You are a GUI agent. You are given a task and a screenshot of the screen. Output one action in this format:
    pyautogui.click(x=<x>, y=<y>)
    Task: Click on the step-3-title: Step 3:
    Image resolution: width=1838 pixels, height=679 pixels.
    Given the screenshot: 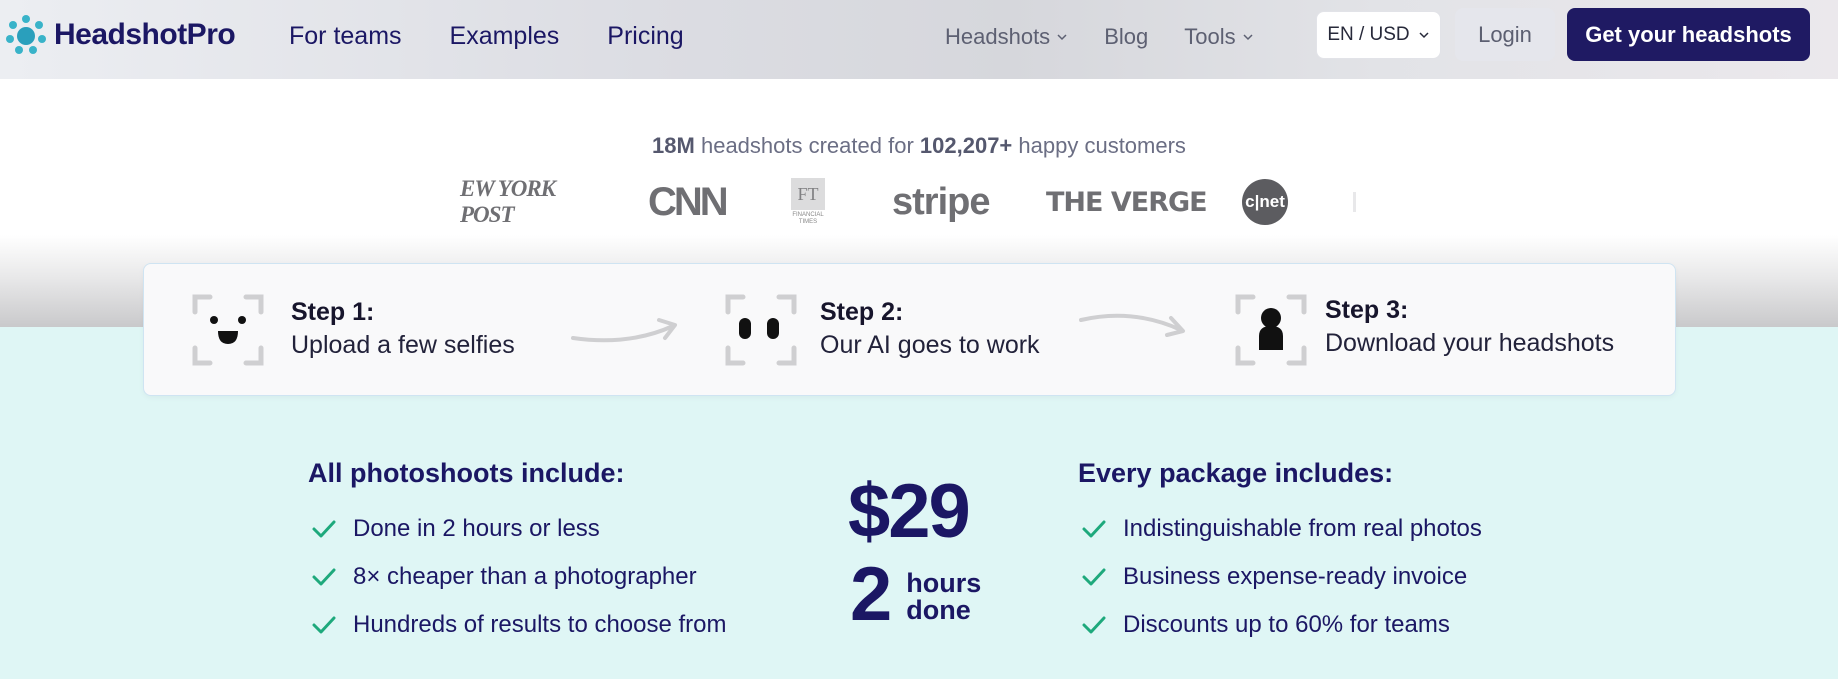 What is the action you would take?
    pyautogui.click(x=1367, y=310)
    